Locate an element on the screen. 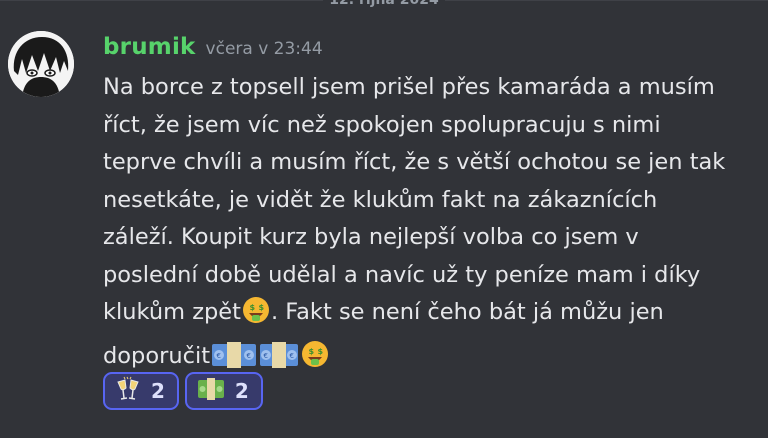 The image size is (768, 438). reaction-clinking-glasses: 2 is located at coordinates (141, 391).